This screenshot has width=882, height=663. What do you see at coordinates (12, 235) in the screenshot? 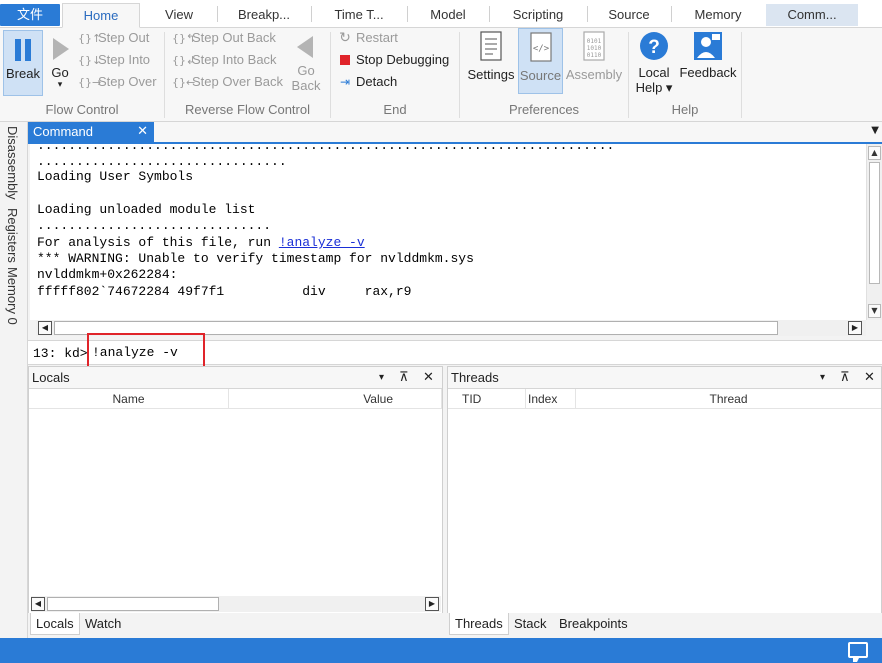
I see `side-tab-registers: Registers` at bounding box center [12, 235].